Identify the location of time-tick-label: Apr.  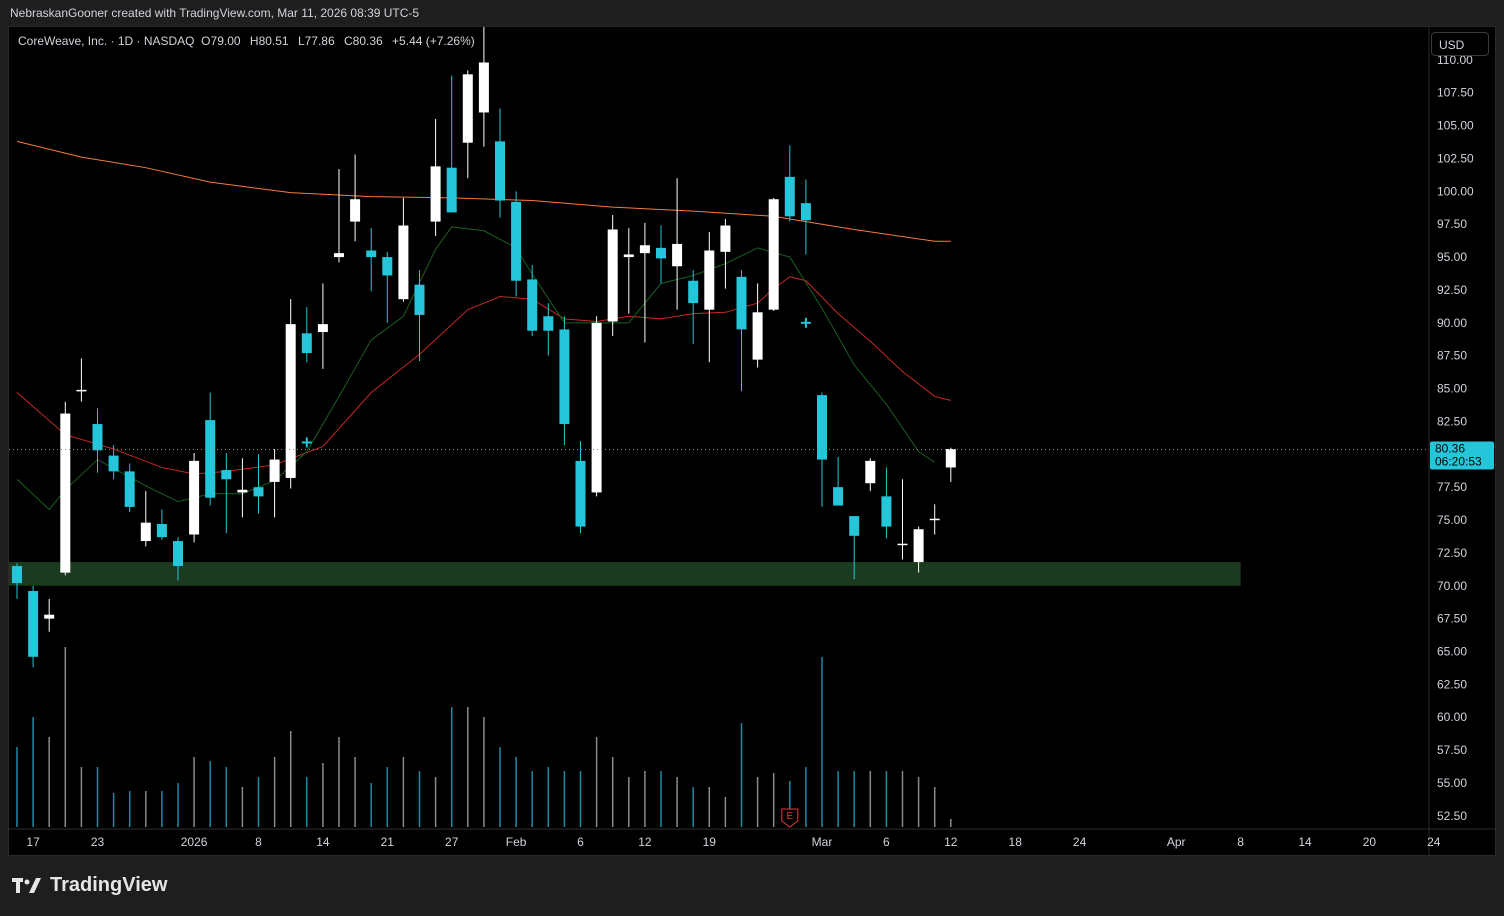
(1176, 842).